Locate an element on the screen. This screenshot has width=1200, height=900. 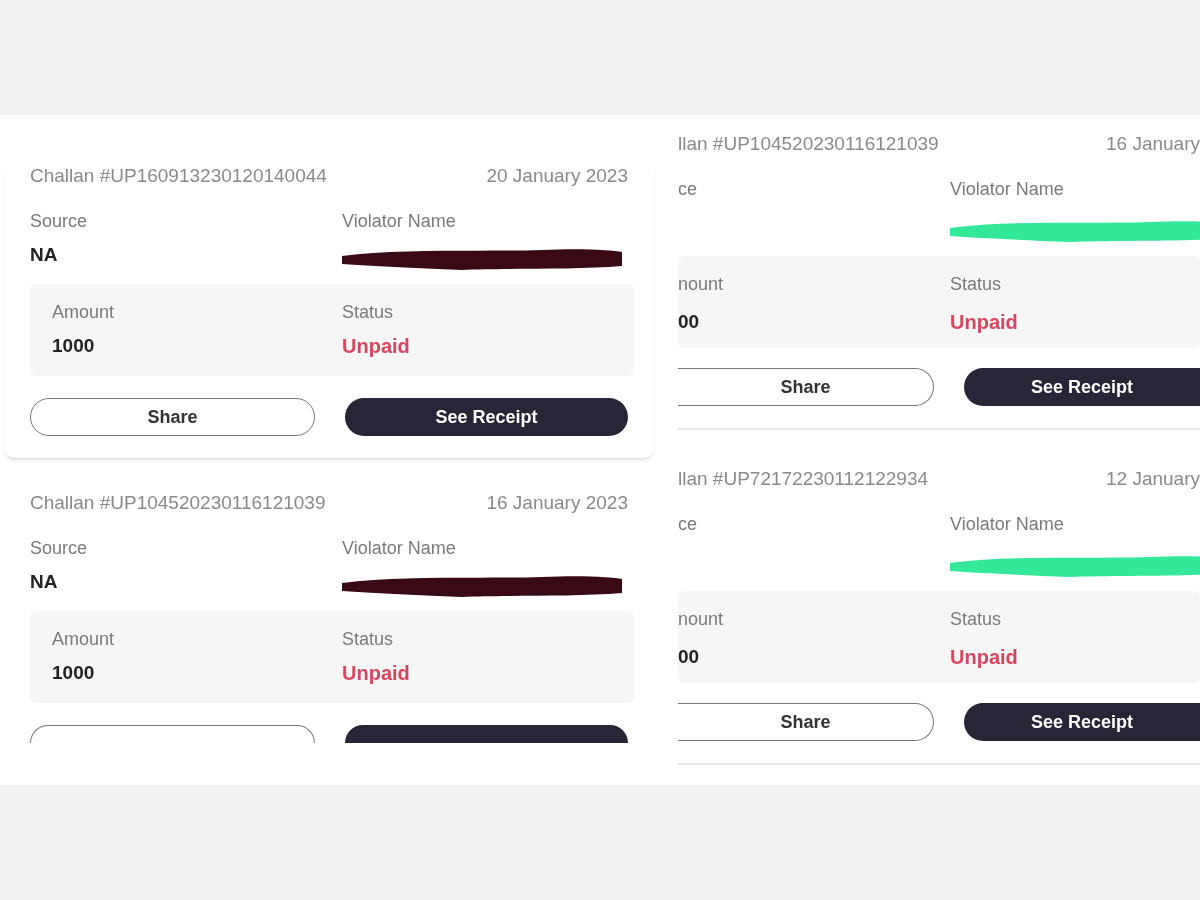
challan-number: Challan #UP104520230116121039 is located at coordinates (178, 503).